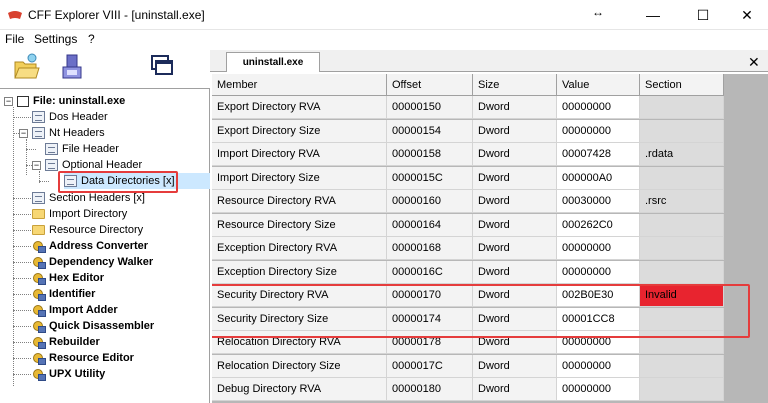 Image resolution: width=768 pixels, height=403 pixels. I want to click on cell-offset: 0000015C, so click(430, 178).